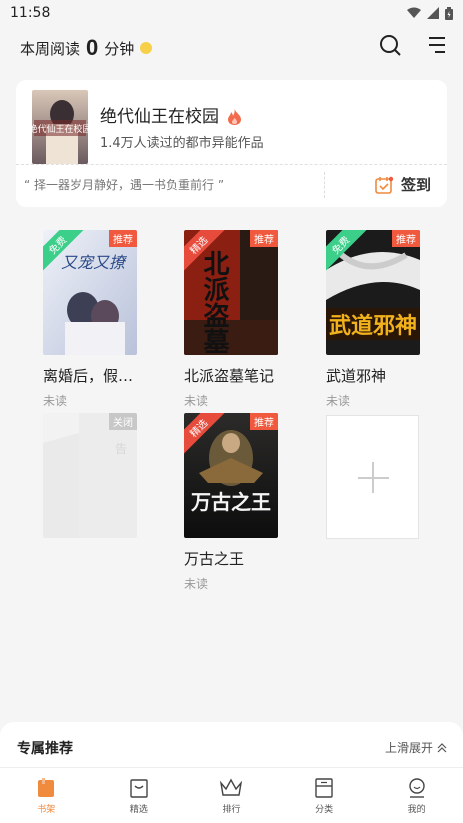 Image resolution: width=463 pixels, height=823 pixels. What do you see at coordinates (235, 117) in the screenshot?
I see `fire-icon` at bounding box center [235, 117].